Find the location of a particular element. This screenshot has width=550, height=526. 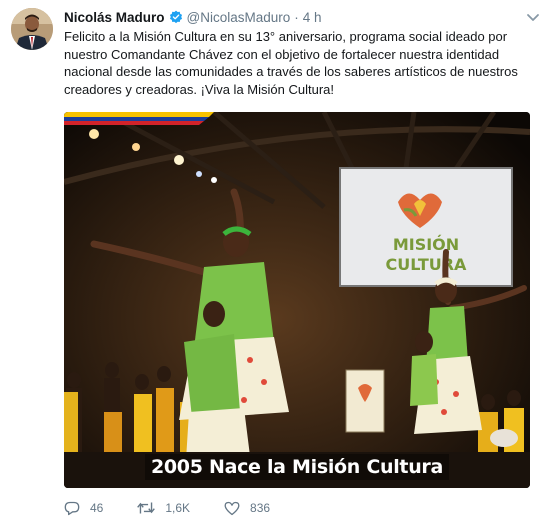

media-caption-text: 2005 Nace la Misión Cultura is located at coordinates (297, 467).